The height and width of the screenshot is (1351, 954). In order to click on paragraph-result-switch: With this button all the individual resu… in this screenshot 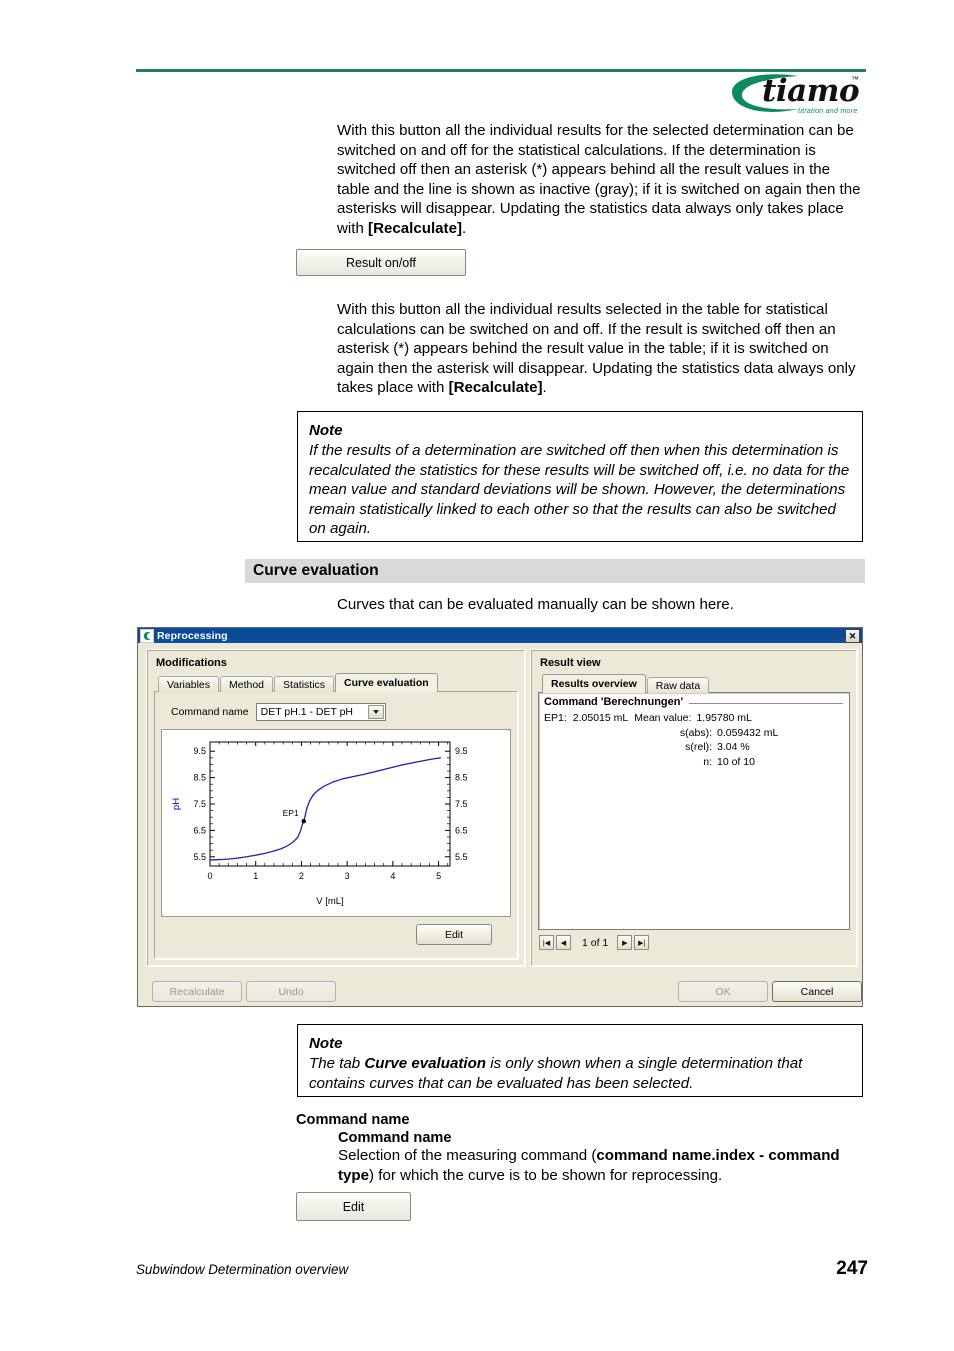, I will do `click(600, 180)`.